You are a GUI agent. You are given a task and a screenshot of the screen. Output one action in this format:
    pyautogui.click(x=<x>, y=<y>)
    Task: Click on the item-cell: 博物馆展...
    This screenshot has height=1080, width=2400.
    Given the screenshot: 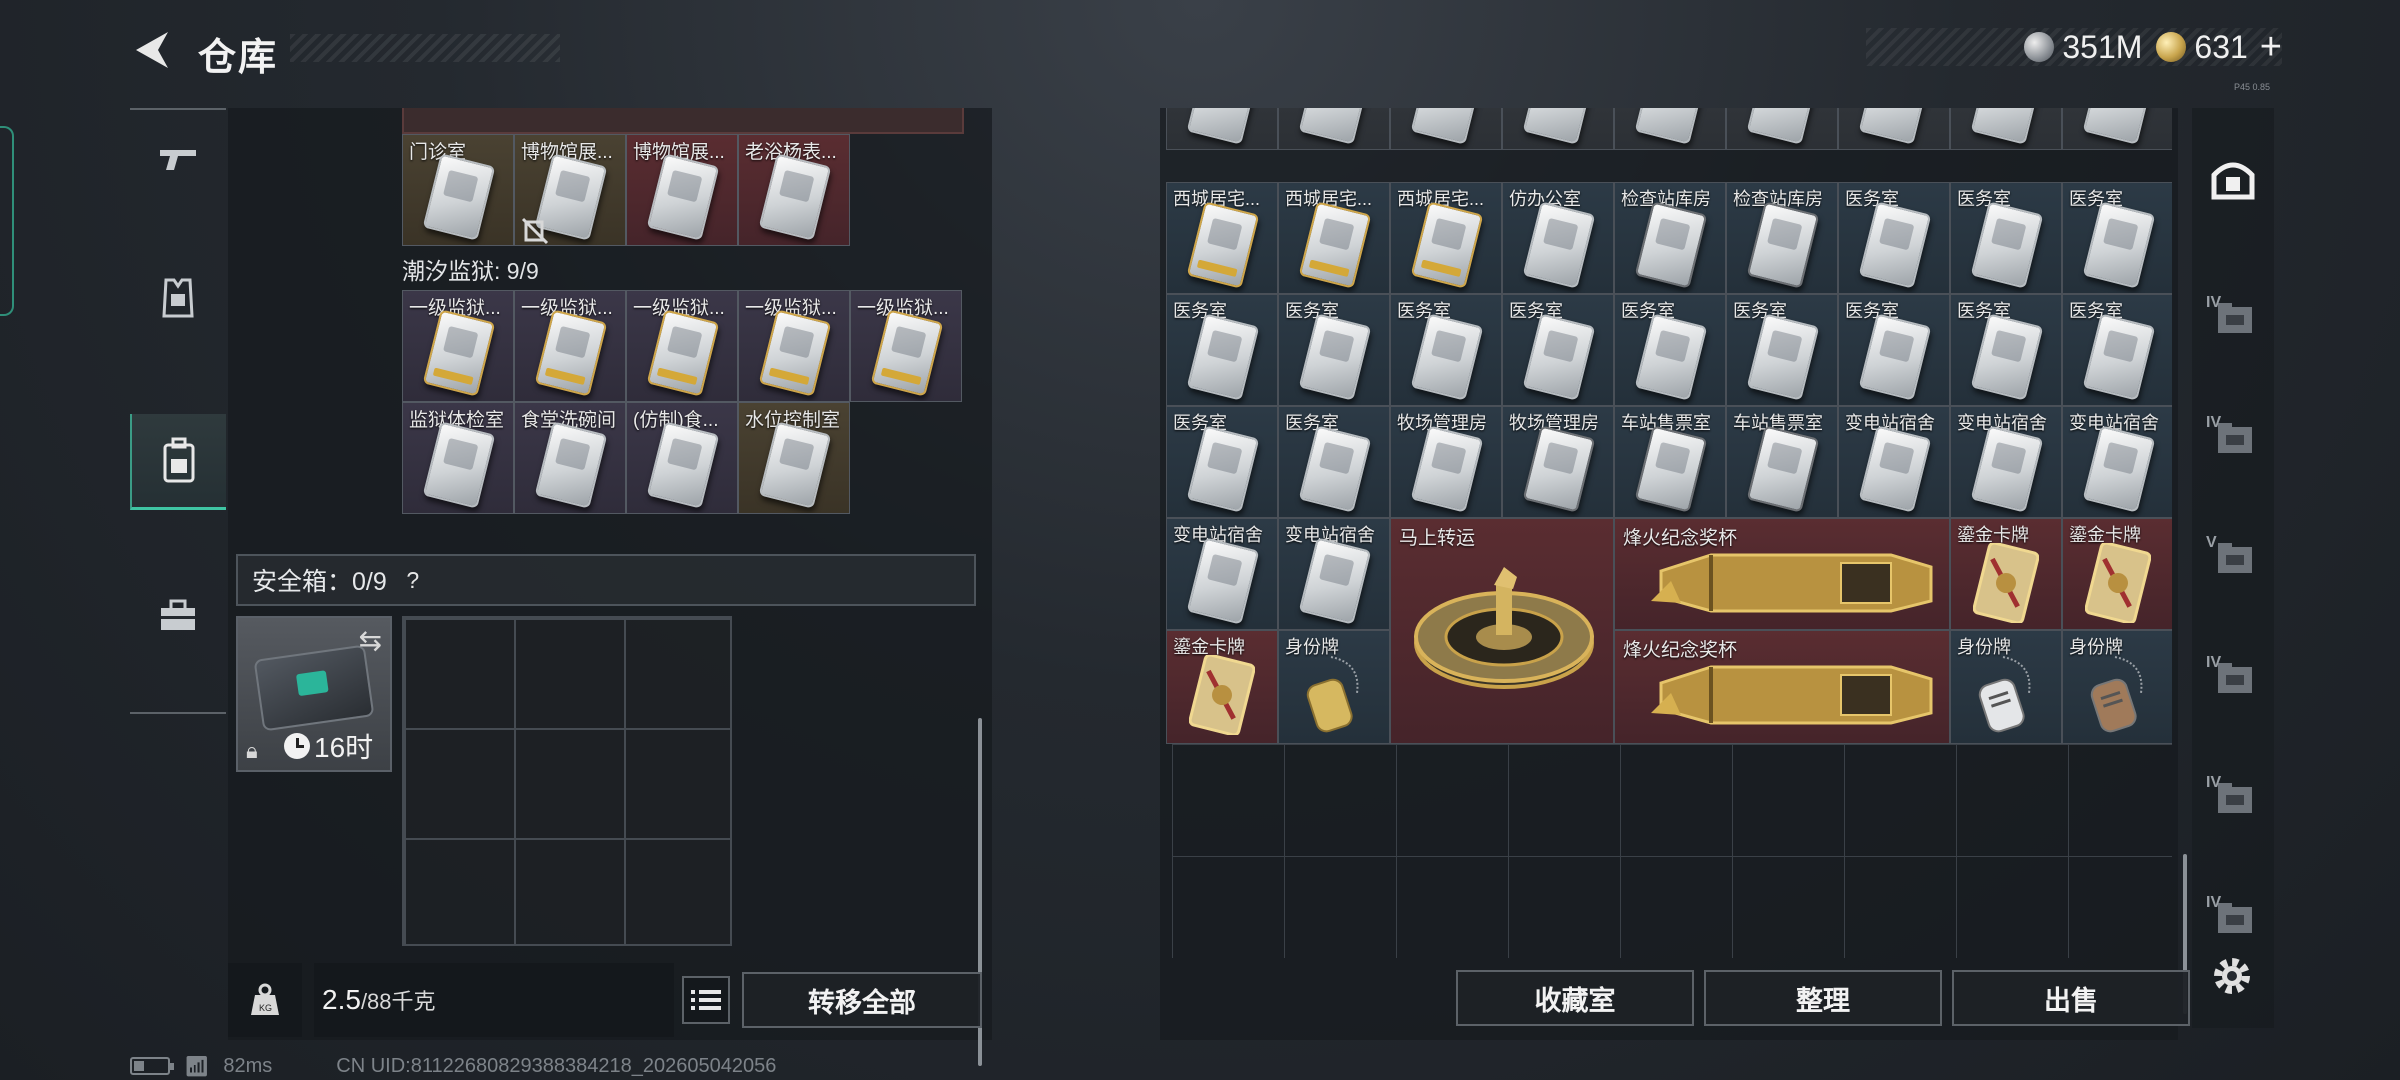 What is the action you would take?
    pyautogui.click(x=682, y=190)
    